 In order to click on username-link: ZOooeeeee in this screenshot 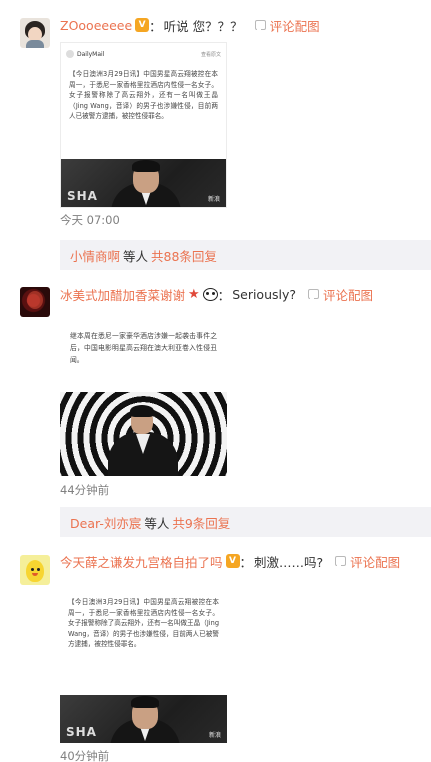, I will do `click(96, 25)`.